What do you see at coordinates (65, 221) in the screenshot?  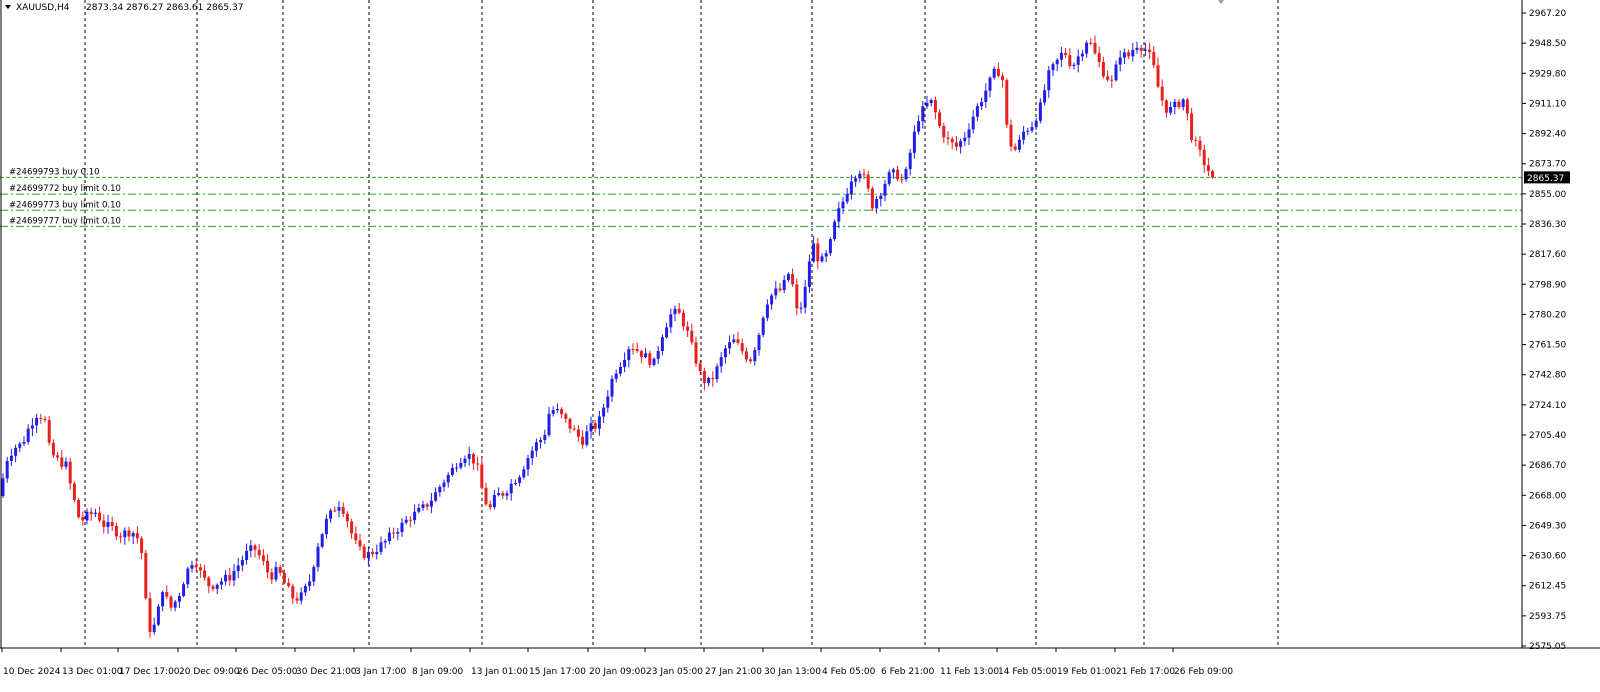 I see `order-label: #24699777 buy limit 0.10` at bounding box center [65, 221].